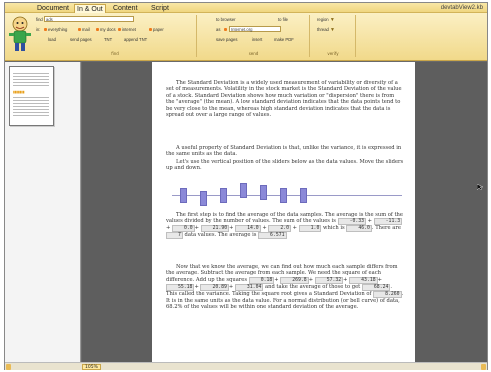 The width and height of the screenshot is (491, 372). I want to click on tab-document: Document, so click(53, 8).